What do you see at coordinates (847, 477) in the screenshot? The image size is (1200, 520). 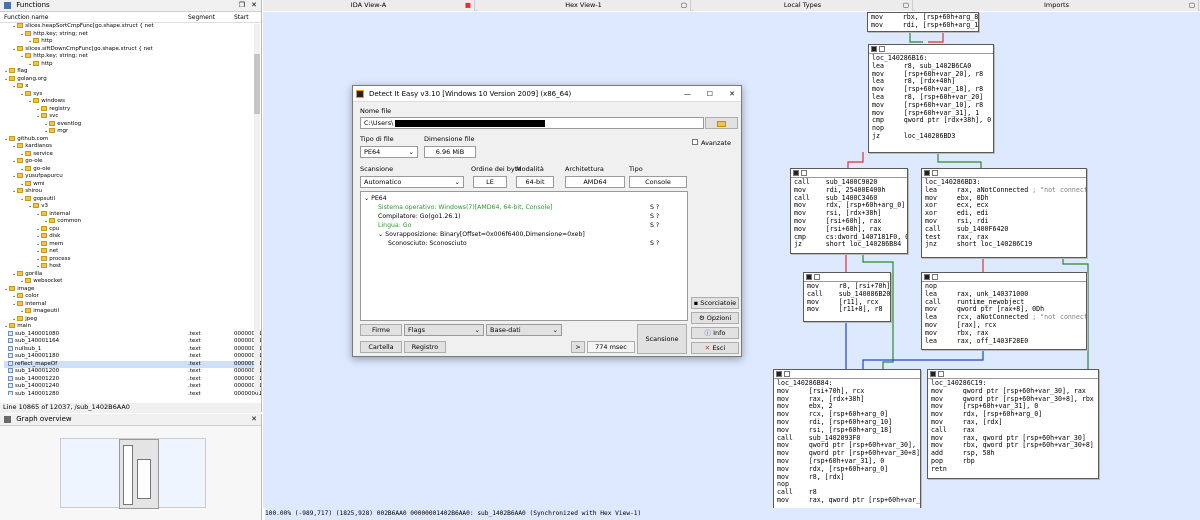 I see `asm-line: mov r8, [rdx]` at bounding box center [847, 477].